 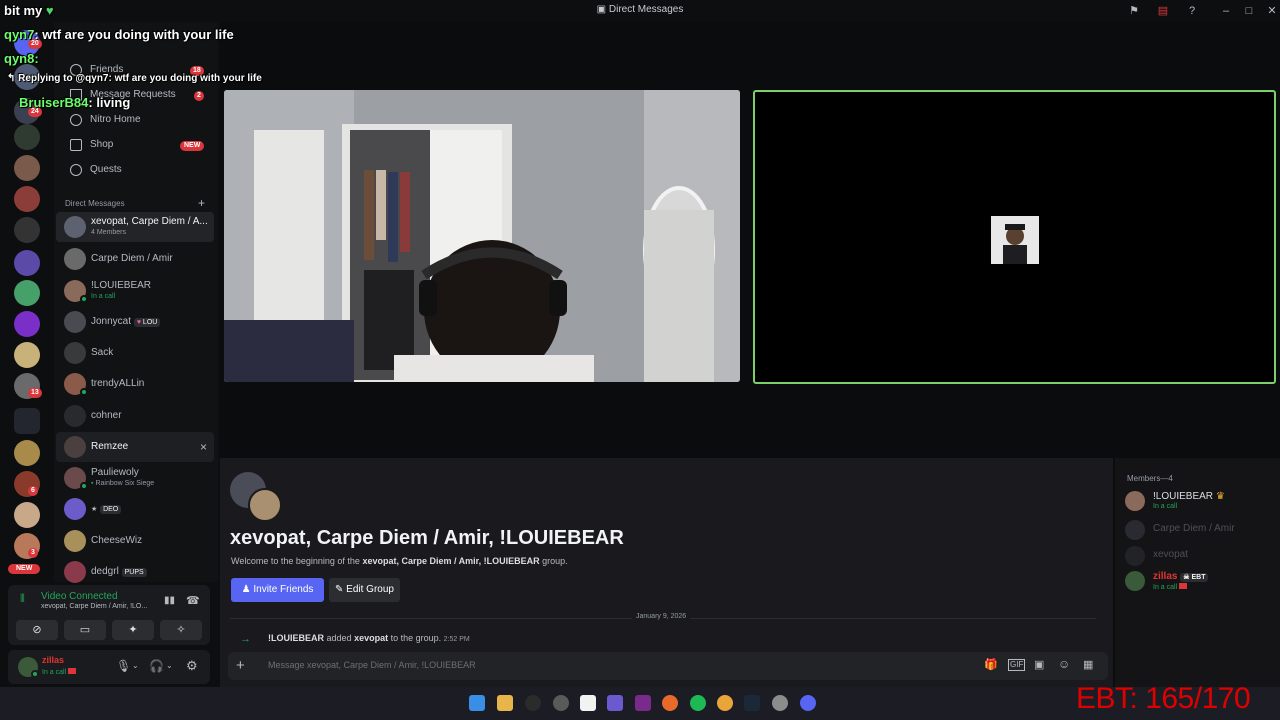 I want to click on headphones-icon: 🎧, so click(x=156, y=666).